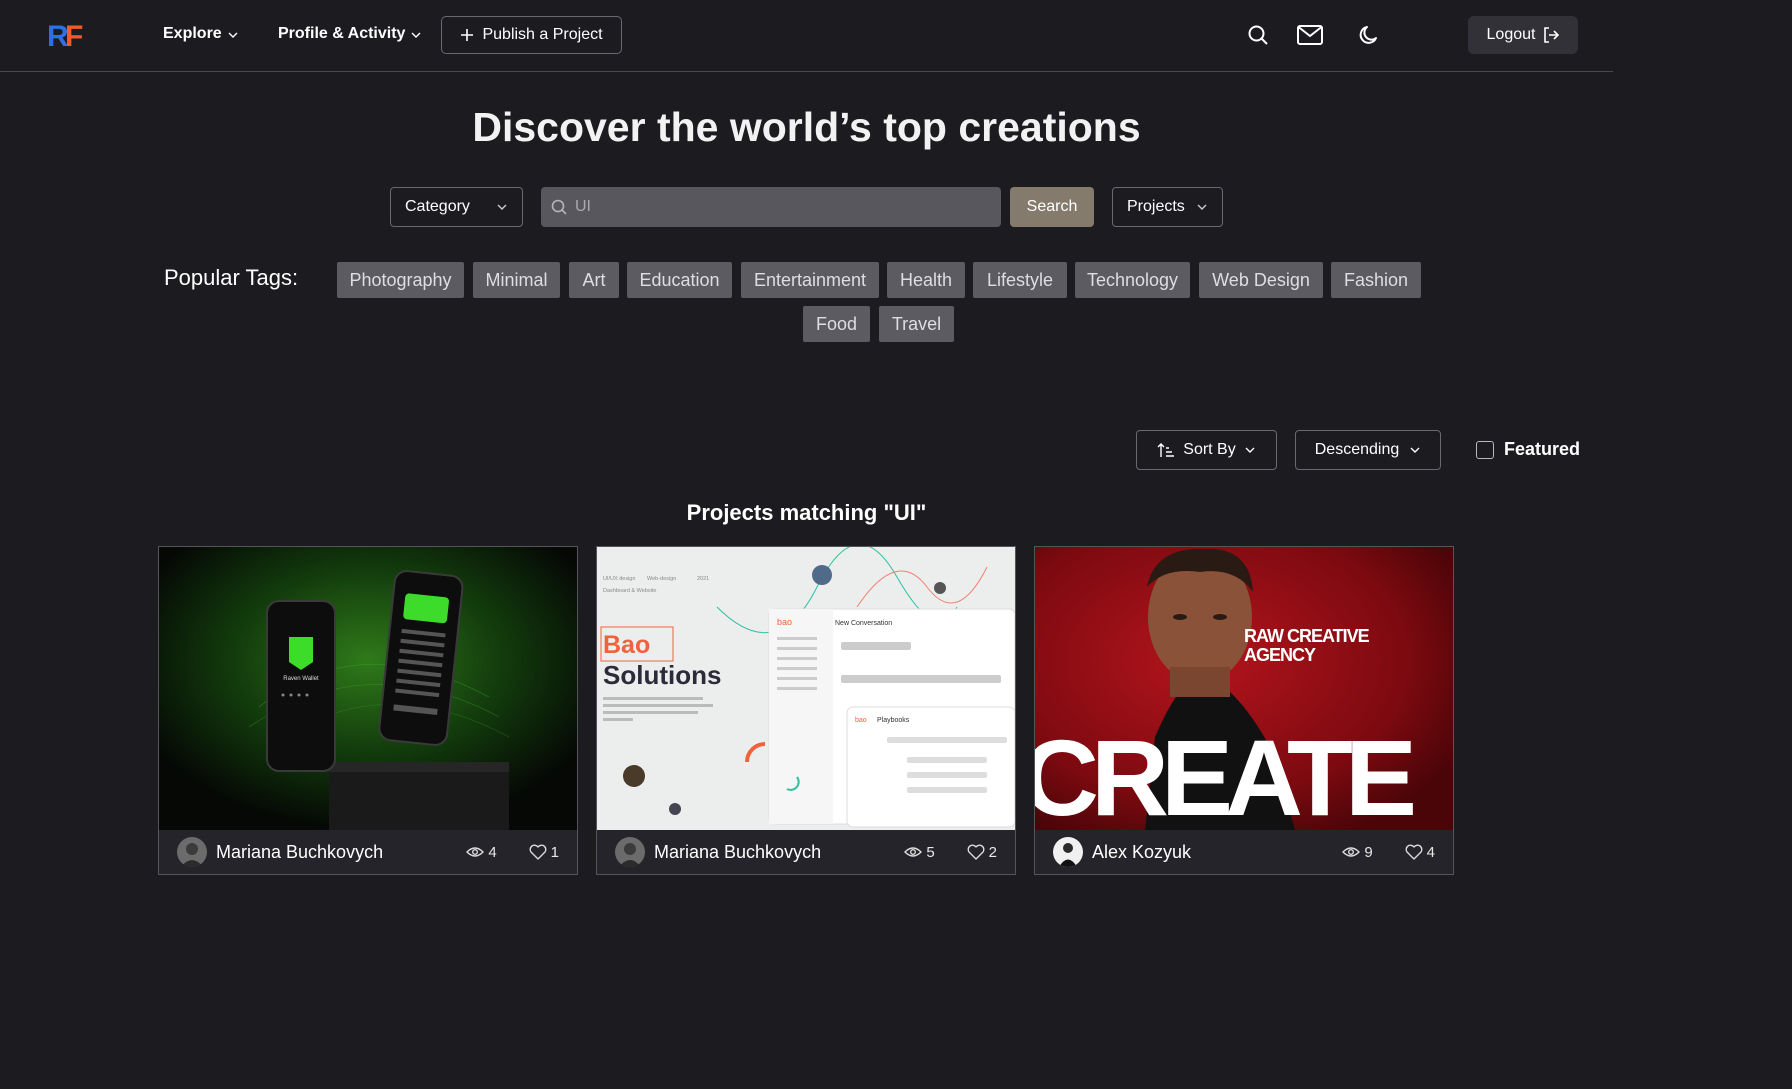  I want to click on search-box, so click(771, 207).